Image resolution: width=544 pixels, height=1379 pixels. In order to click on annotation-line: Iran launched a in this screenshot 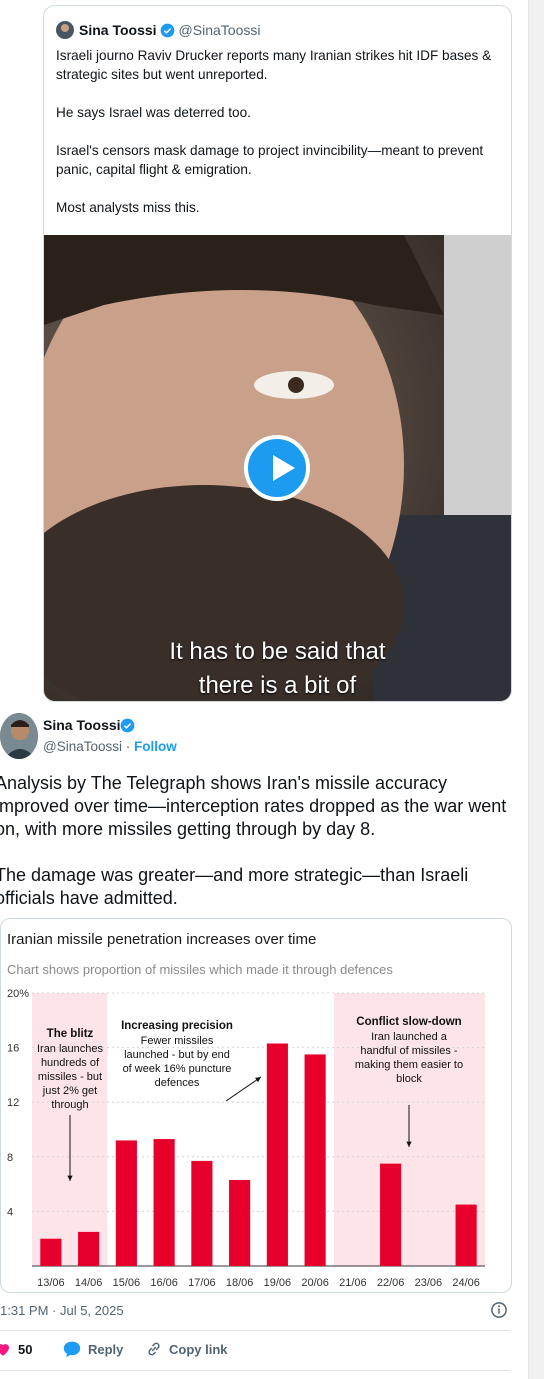, I will do `click(409, 1037)`.